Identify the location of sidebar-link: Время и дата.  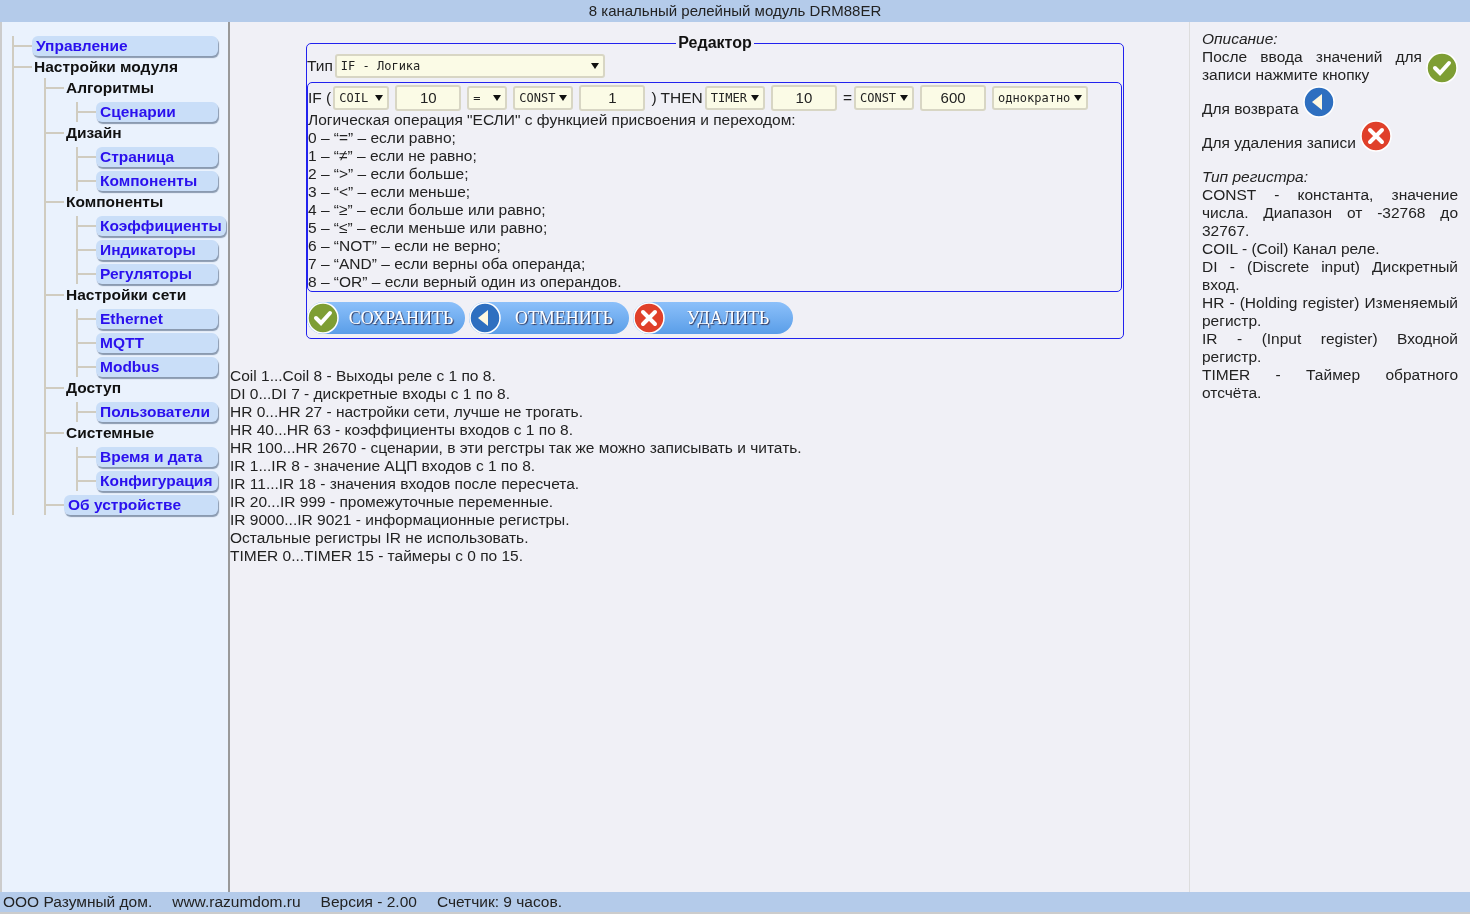
(157, 457).